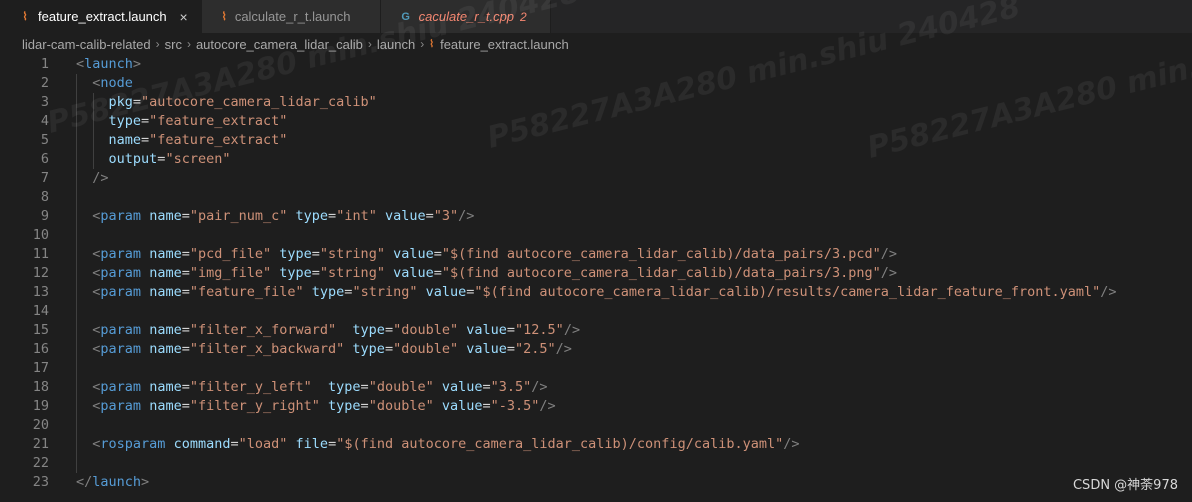 This screenshot has height=502, width=1192. Describe the element at coordinates (173, 44) in the screenshot. I see `breadcrumb-item: src` at that location.